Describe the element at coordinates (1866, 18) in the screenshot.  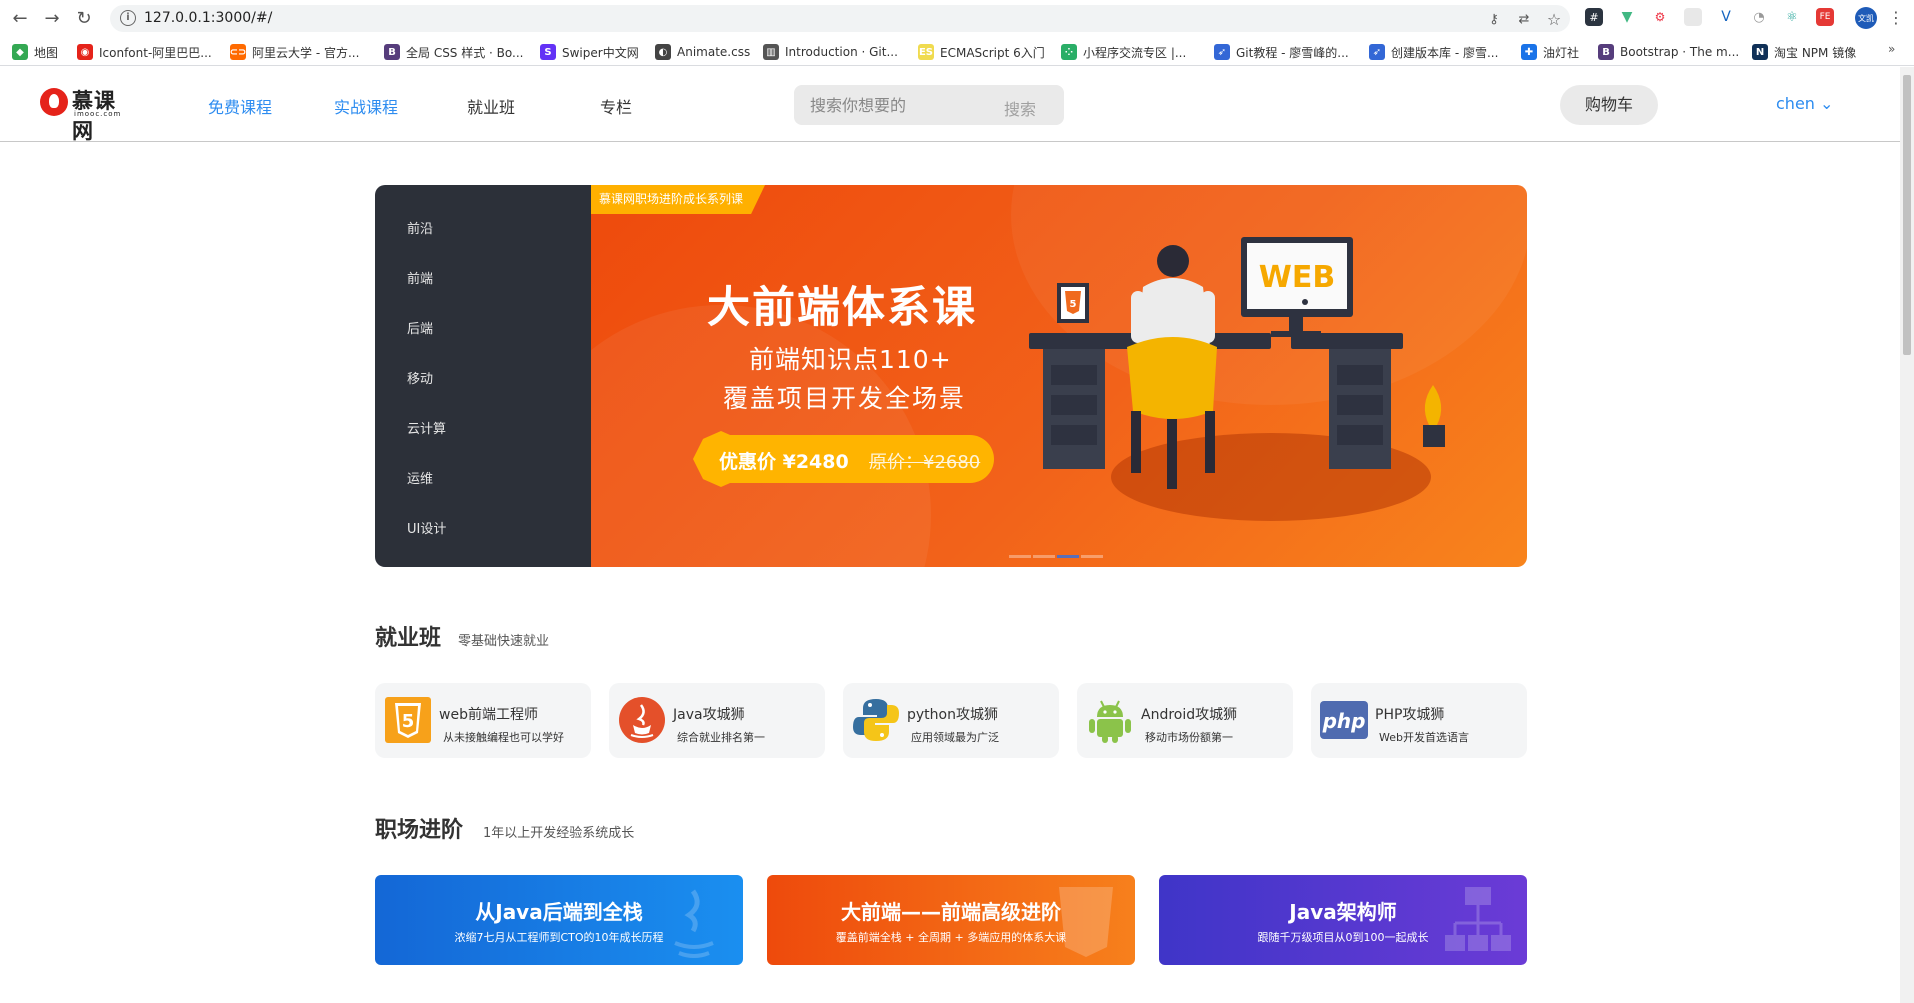
I see `profile-avatar: 文凯` at that location.